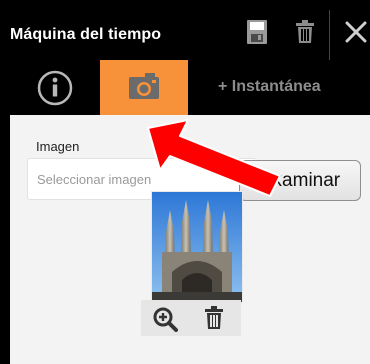  What do you see at coordinates (165, 321) in the screenshot?
I see `zoom-in-icon` at bounding box center [165, 321].